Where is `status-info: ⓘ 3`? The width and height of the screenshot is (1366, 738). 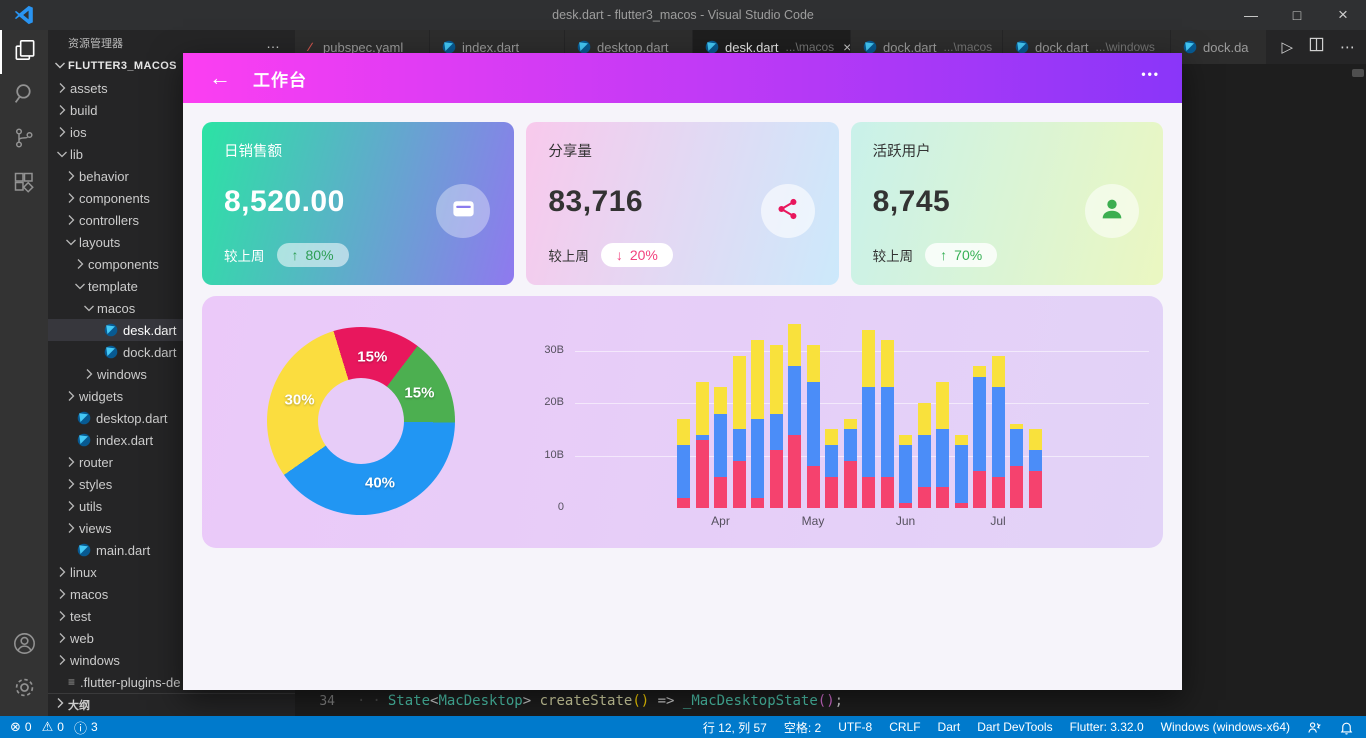 status-info: ⓘ 3 is located at coordinates (86, 727).